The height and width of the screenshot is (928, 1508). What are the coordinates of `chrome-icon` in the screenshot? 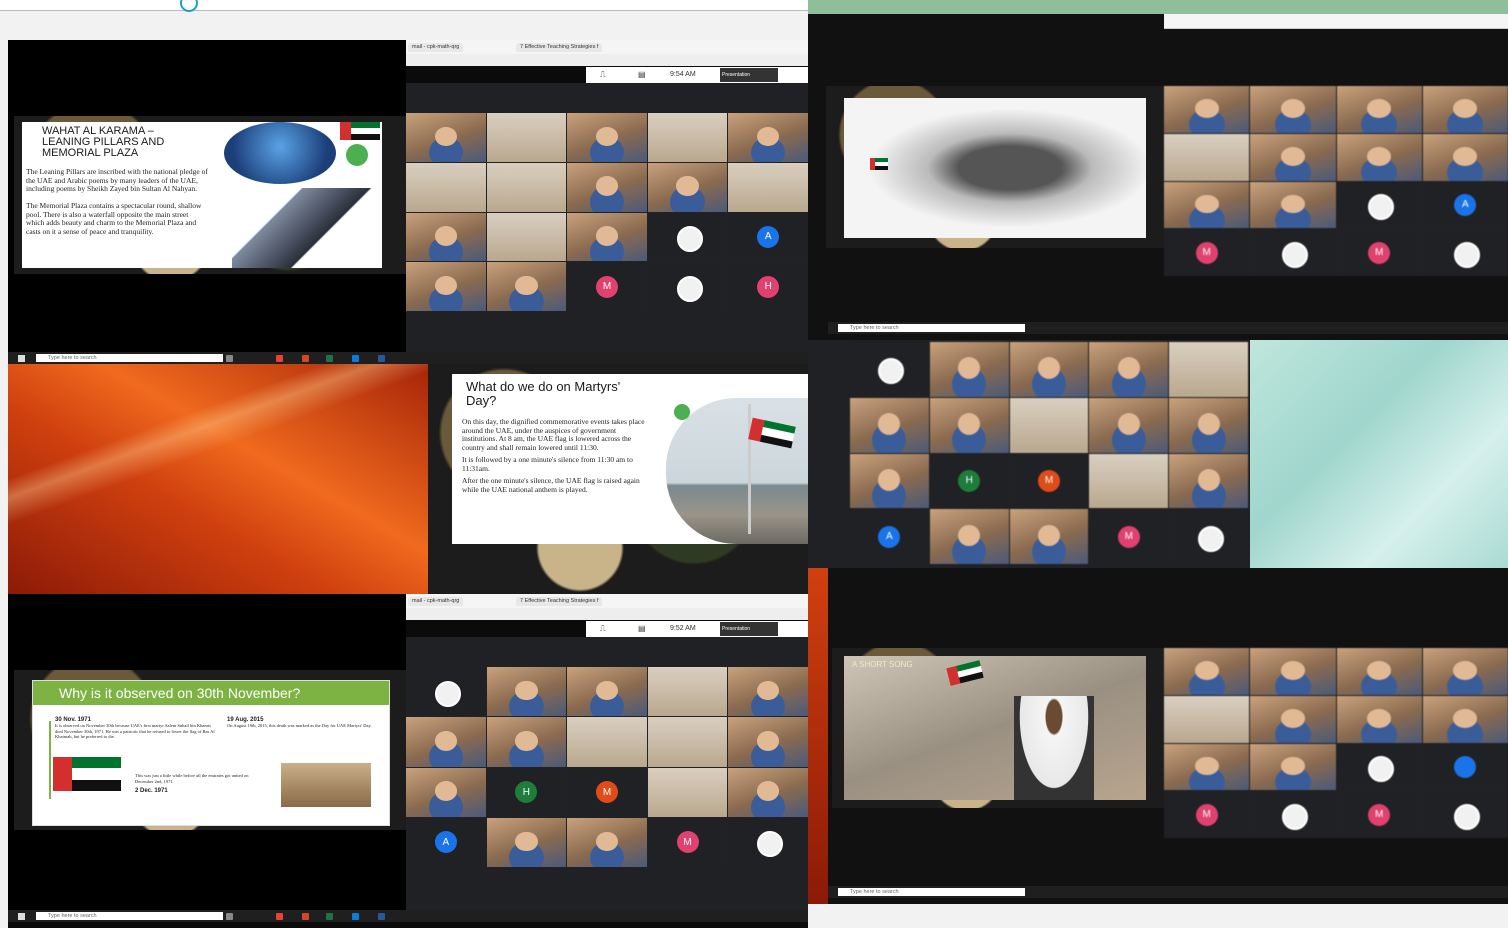 It's located at (279, 358).